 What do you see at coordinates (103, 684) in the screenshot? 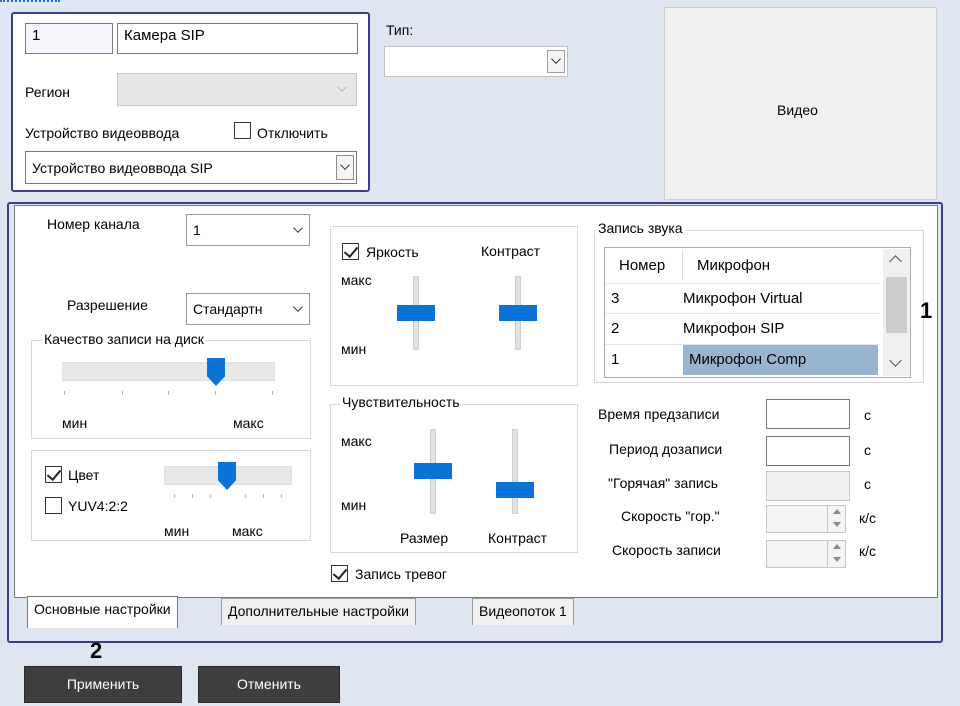
I see `apply-button: Применить` at bounding box center [103, 684].